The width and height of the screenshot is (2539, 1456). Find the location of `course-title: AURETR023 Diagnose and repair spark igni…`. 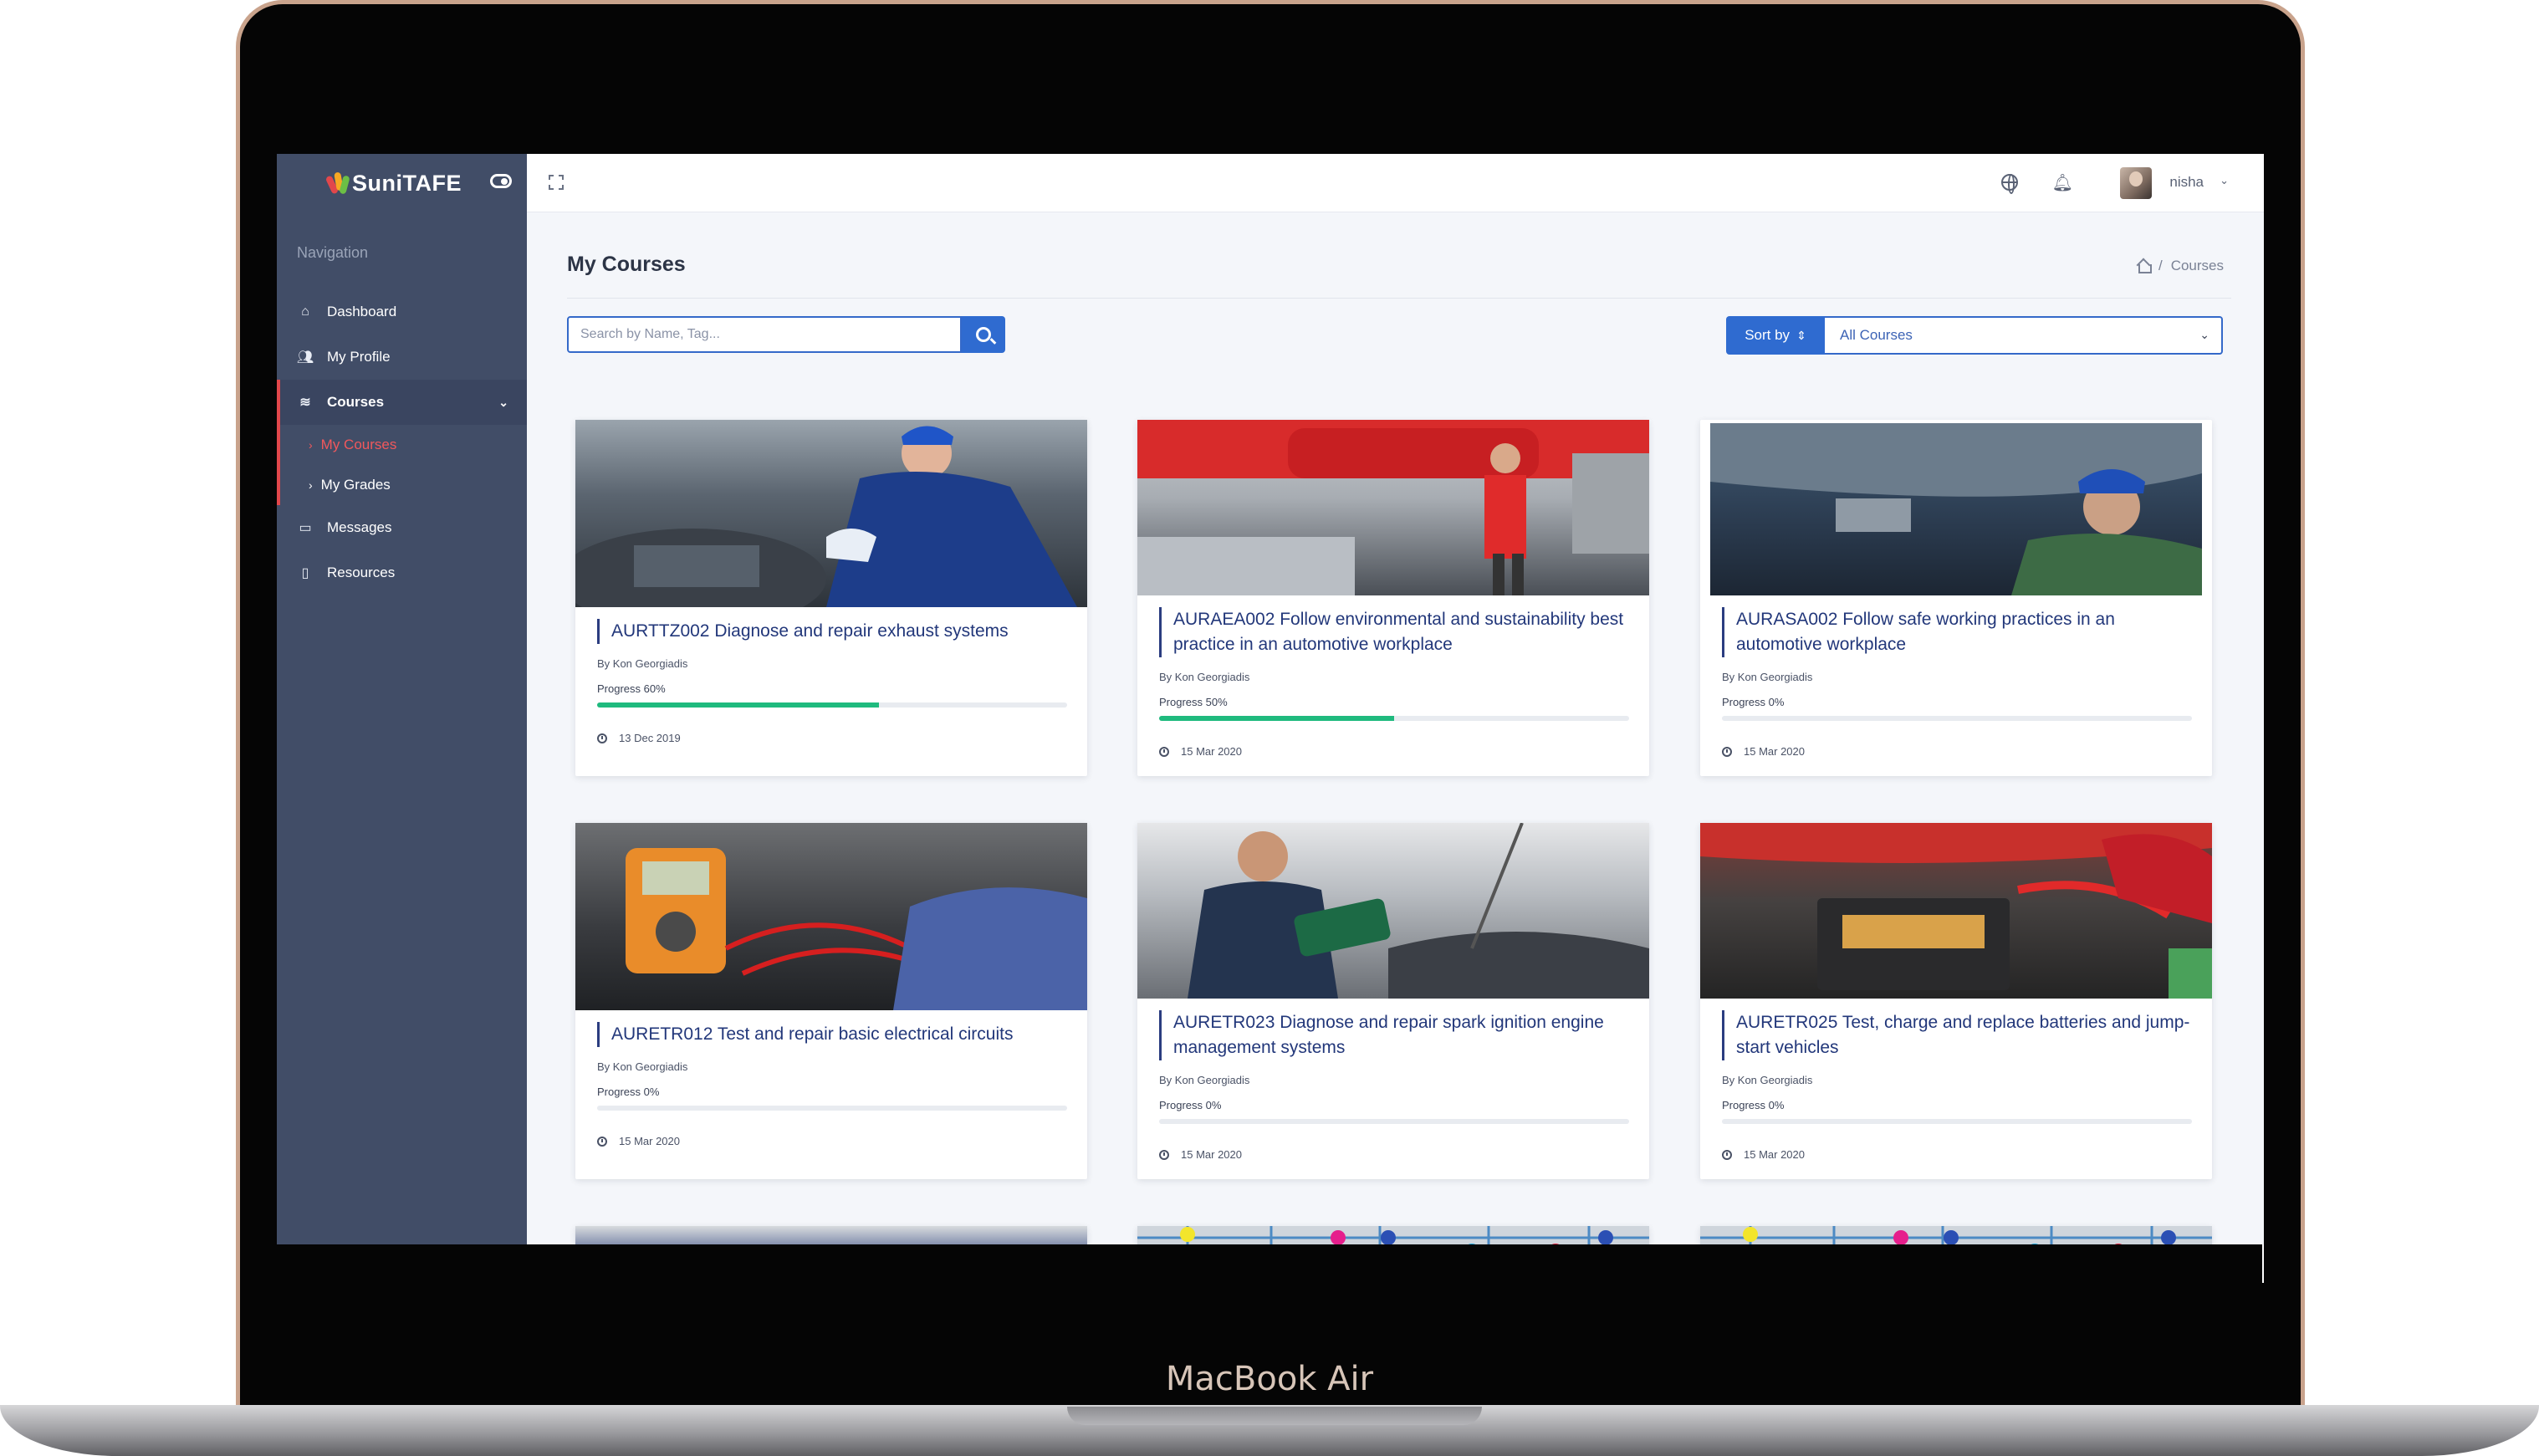

course-title: AURETR023 Diagnose and repair spark igni… is located at coordinates (1393, 1035).